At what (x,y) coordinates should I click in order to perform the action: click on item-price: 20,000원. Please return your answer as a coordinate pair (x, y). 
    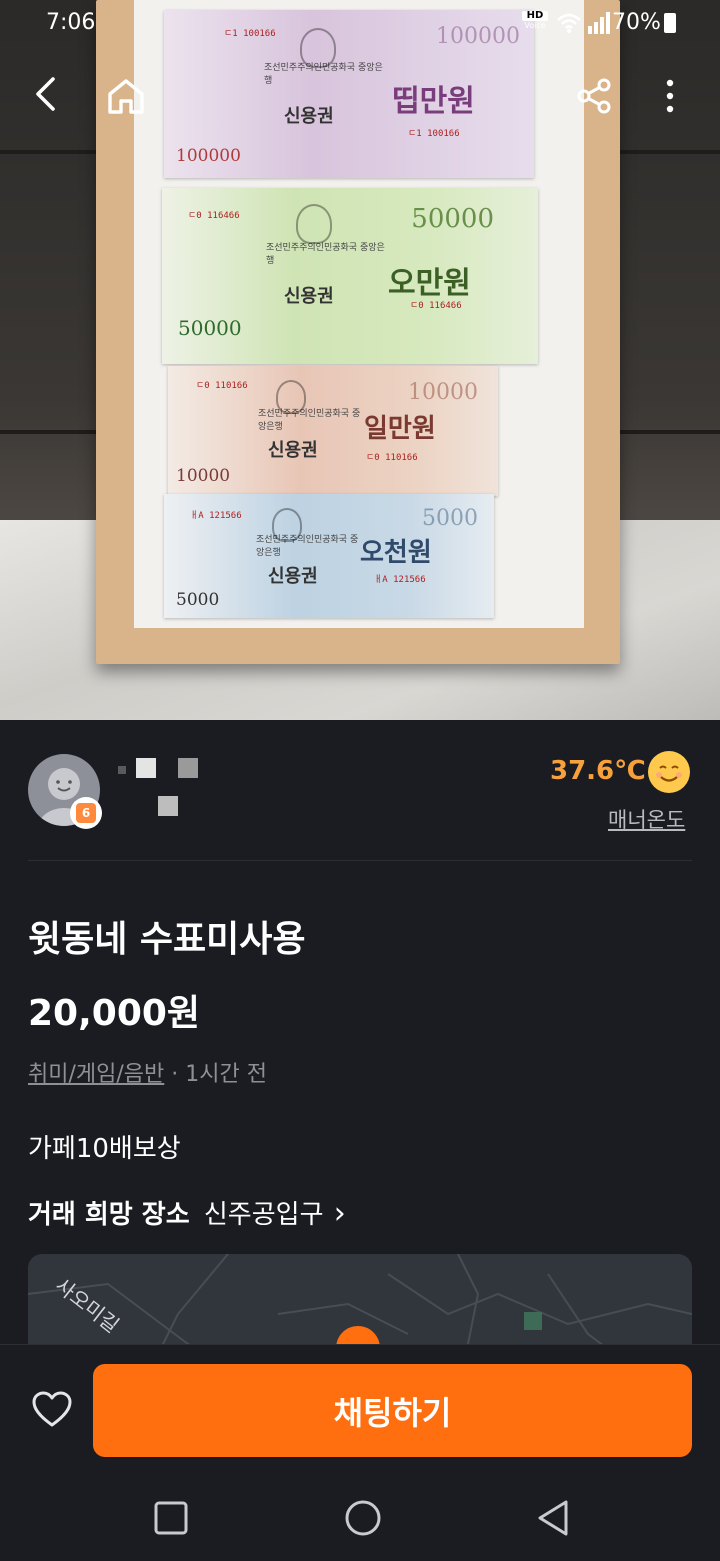
    Looking at the image, I should click on (114, 1013).